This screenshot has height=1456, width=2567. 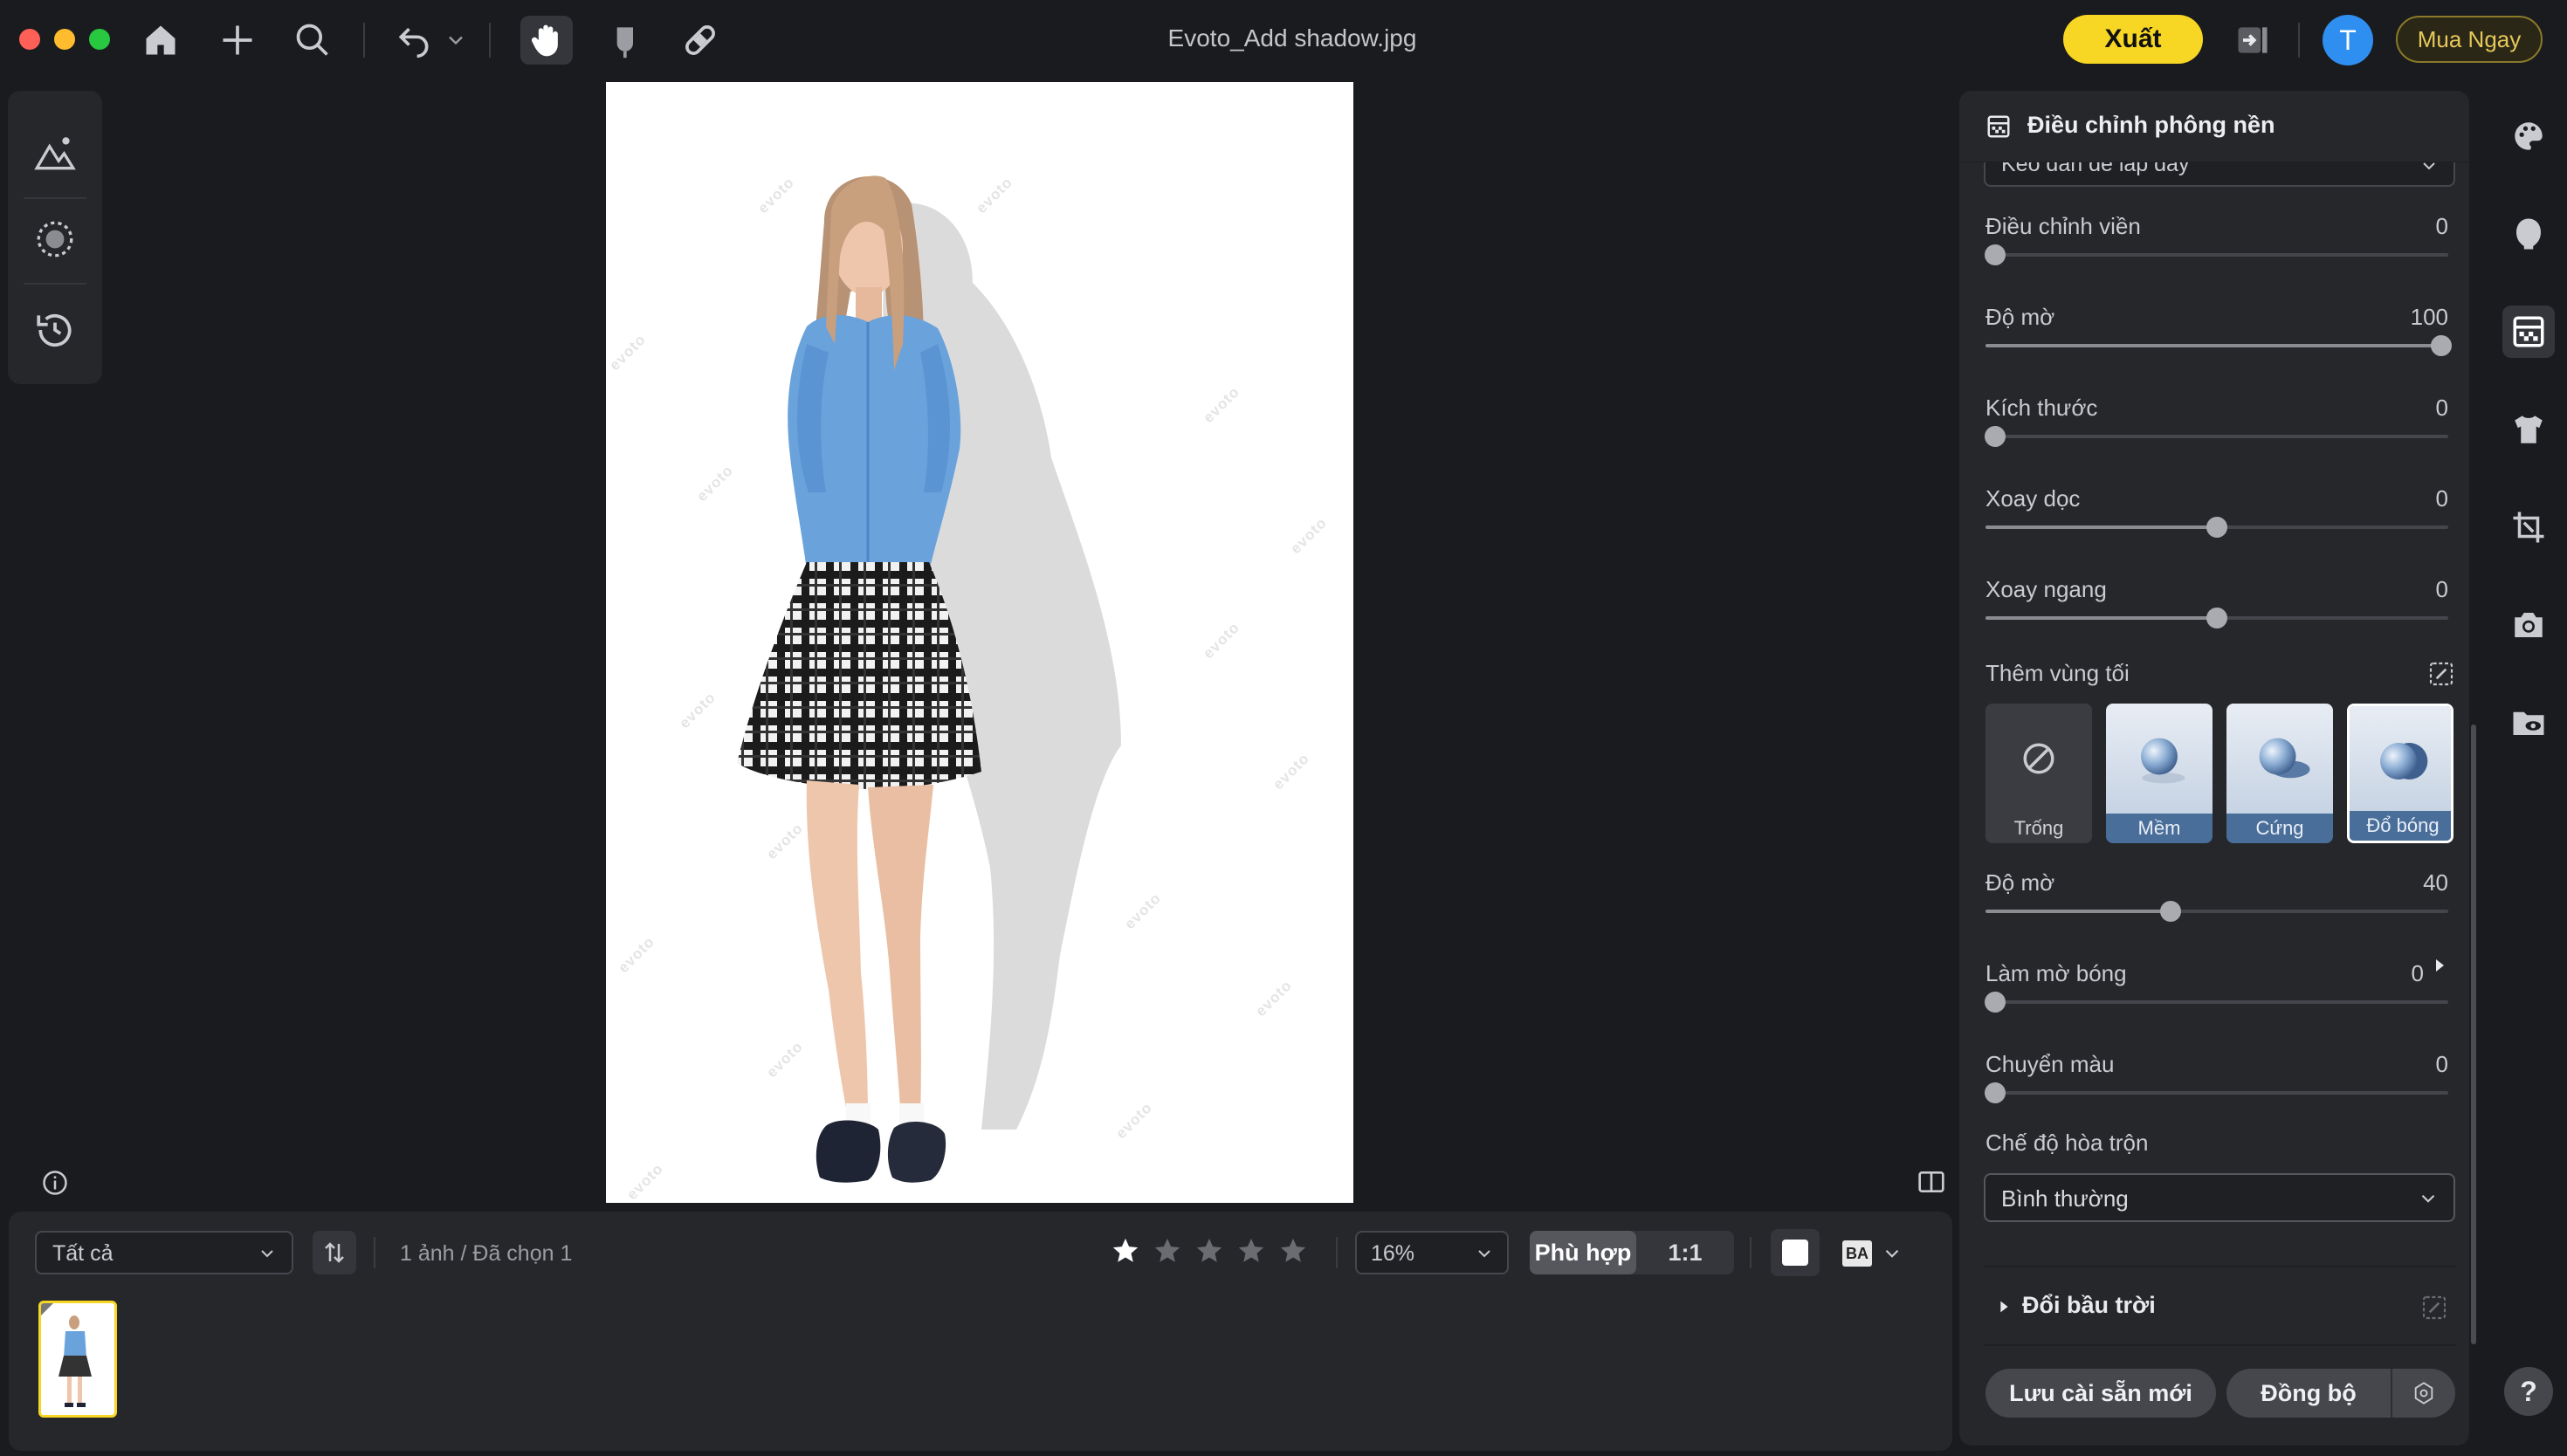 I want to click on panel-scrollbar, so click(x=2473, y=1034).